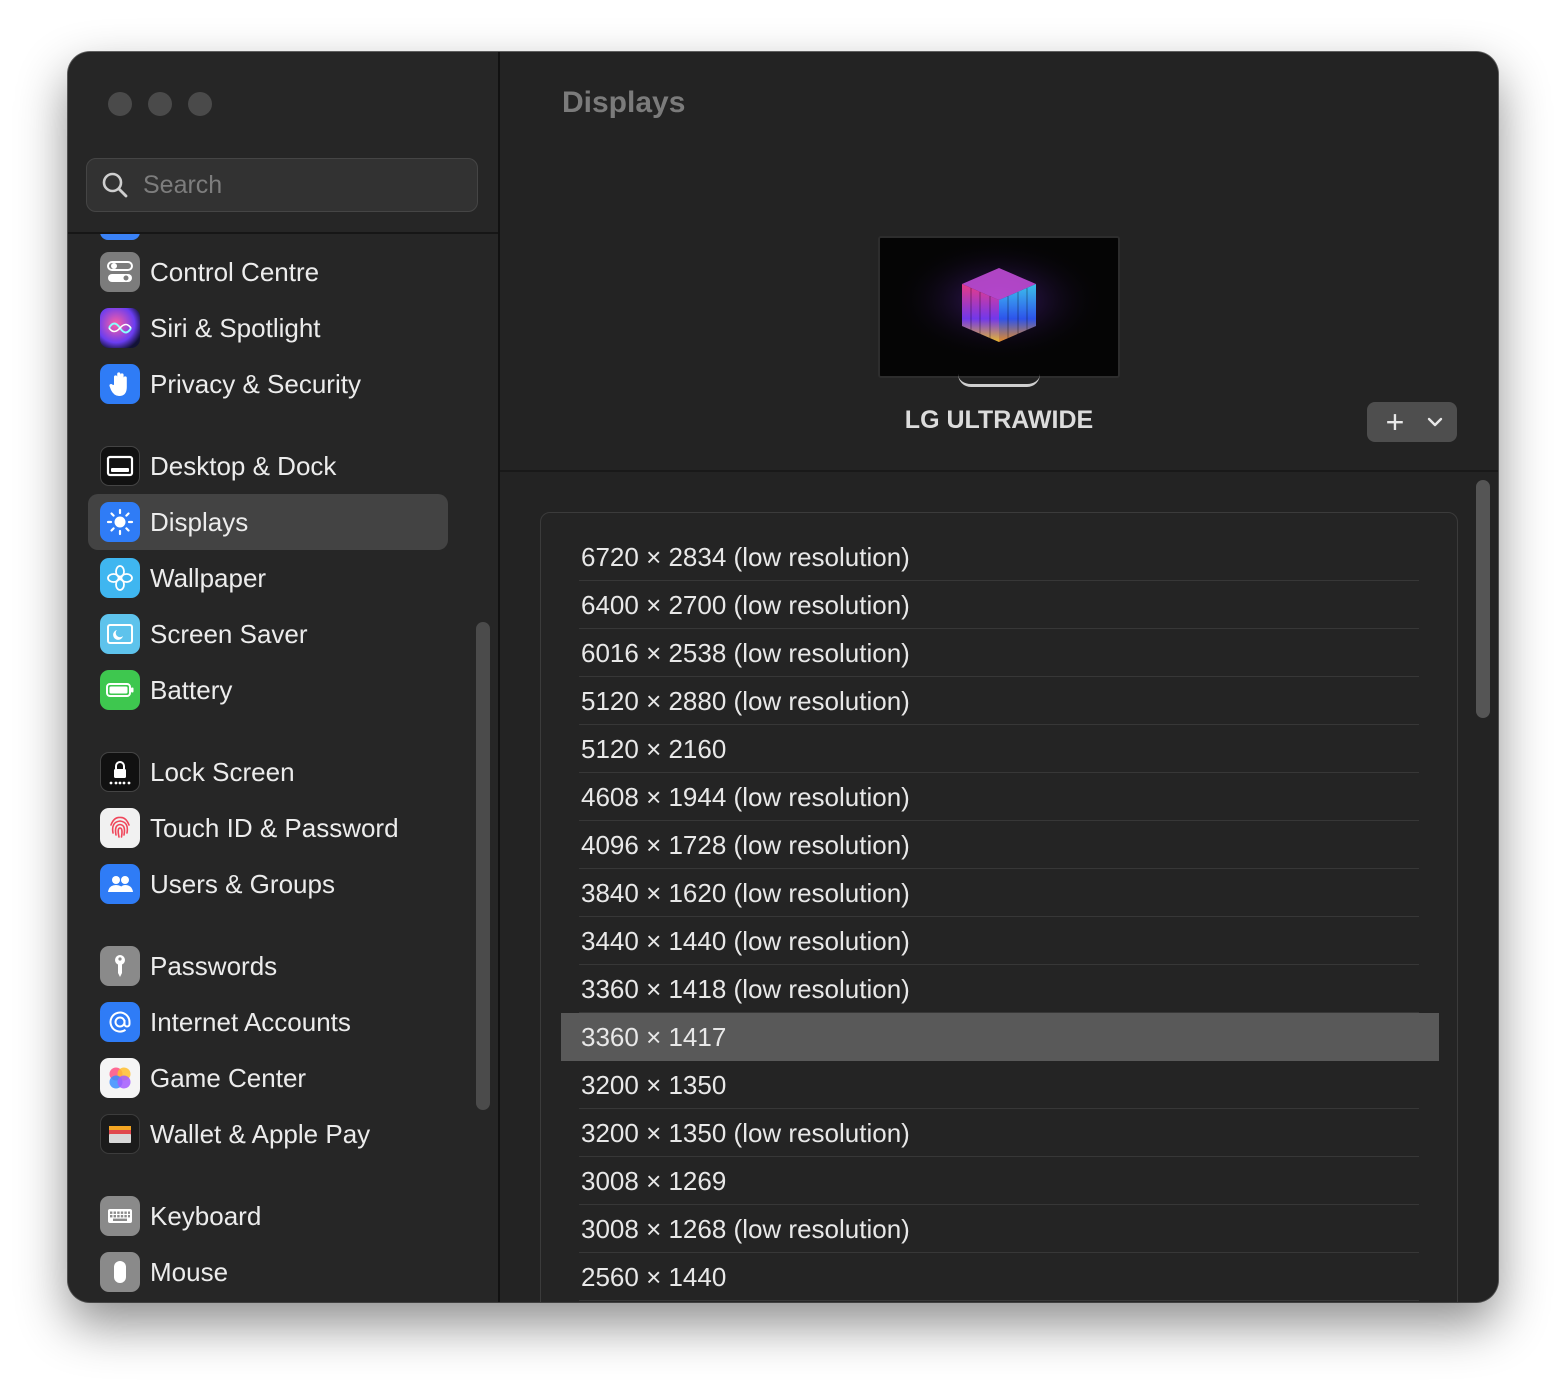 This screenshot has width=1566, height=1386. What do you see at coordinates (1000, 893) in the screenshot?
I see `resolution-option: 3840 × 1620 (low resolution)` at bounding box center [1000, 893].